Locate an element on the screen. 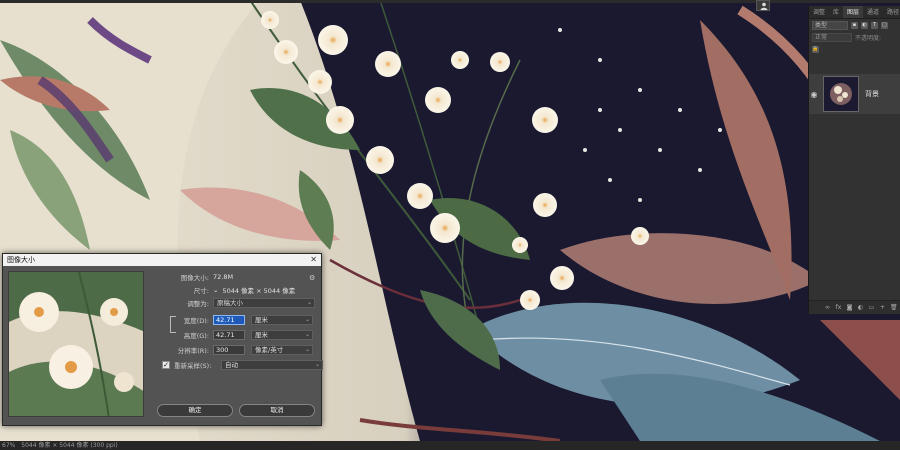 This screenshot has height=450, width=900. dialog-title: 图像大小 is located at coordinates (21, 260).